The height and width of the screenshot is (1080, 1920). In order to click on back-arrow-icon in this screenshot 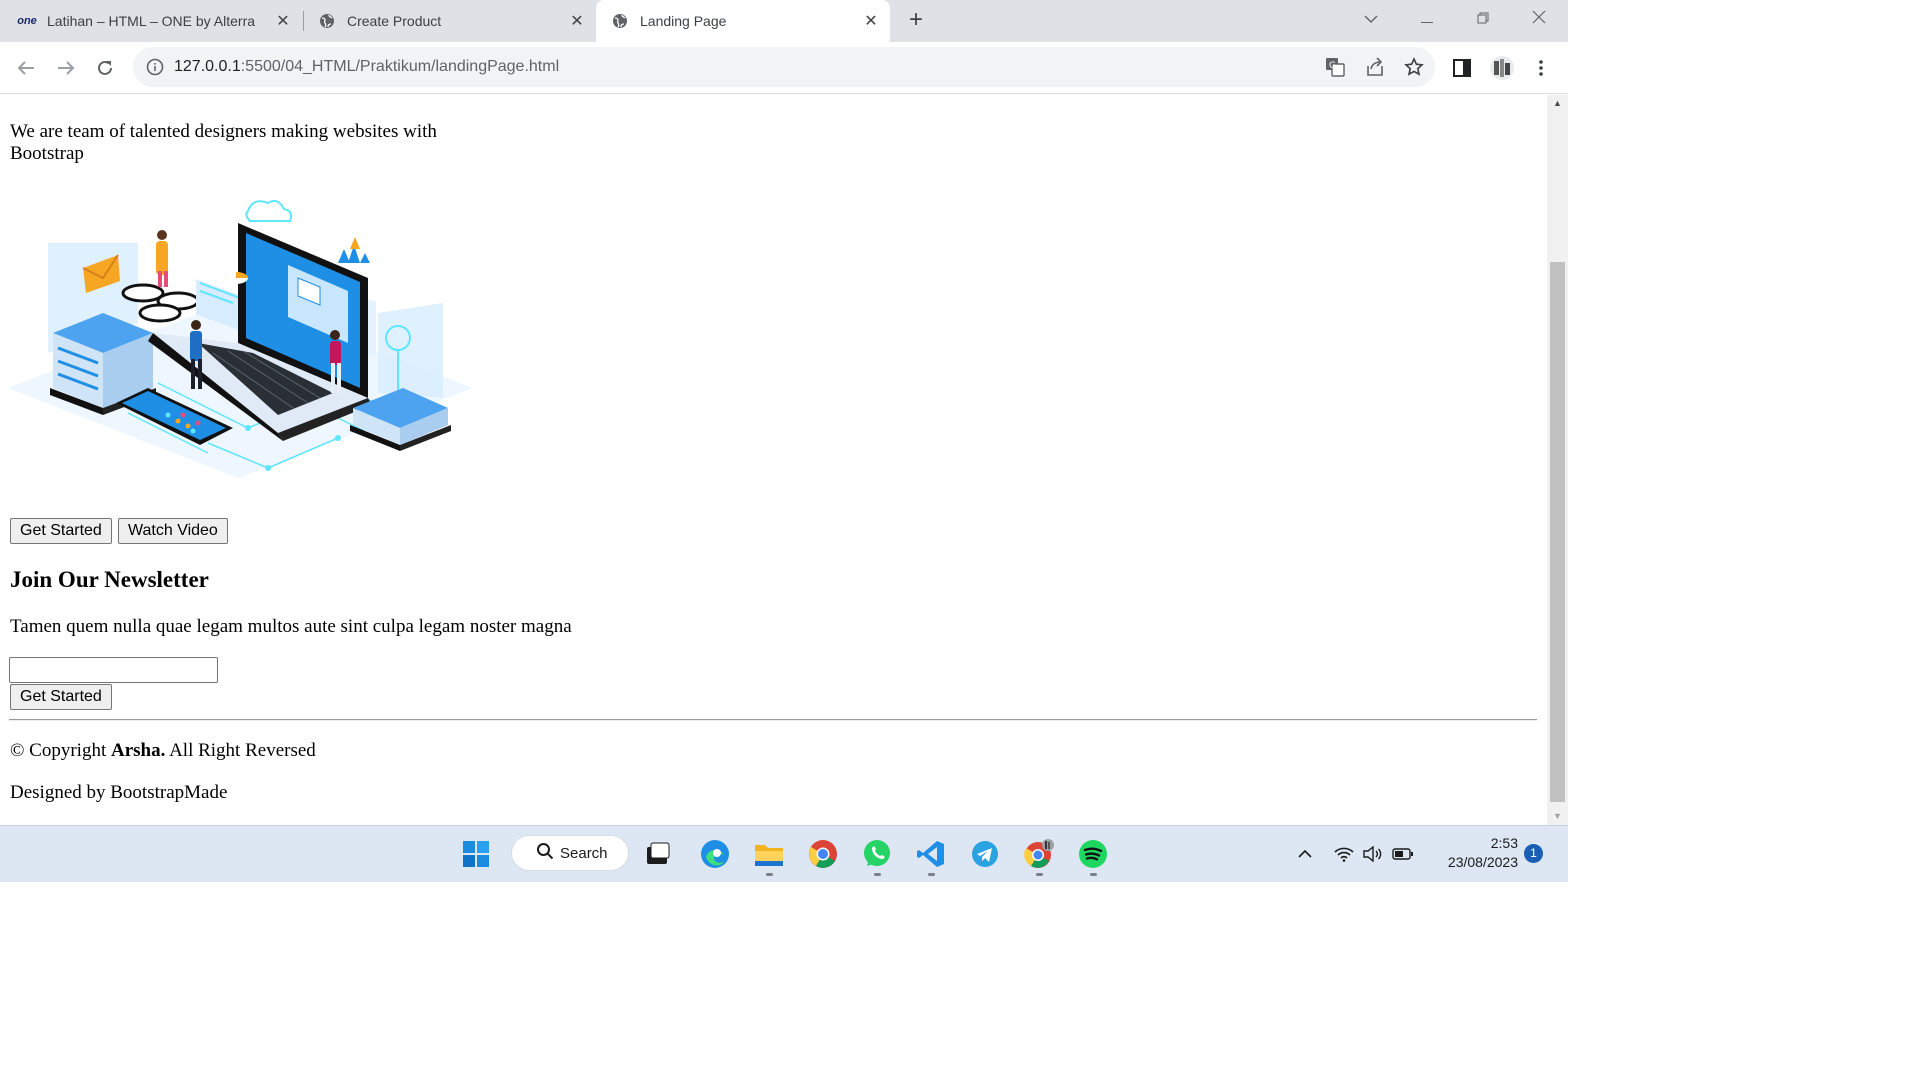, I will do `click(26, 68)`.